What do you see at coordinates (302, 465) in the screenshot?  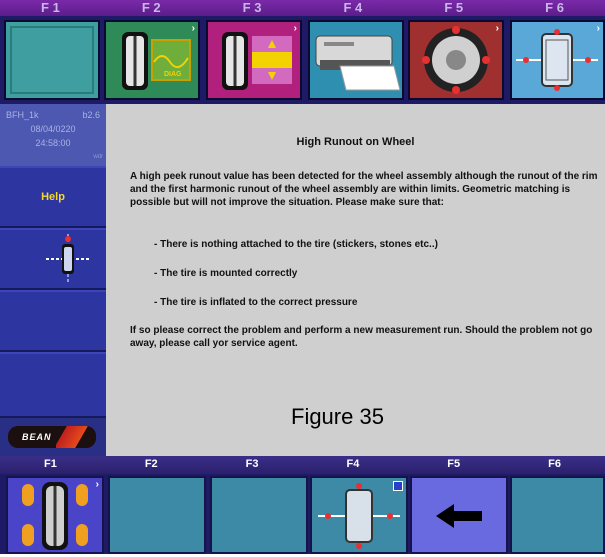 I see `bottom-fkey-labels: F1 F2 F3 F4 F5 F6` at bounding box center [302, 465].